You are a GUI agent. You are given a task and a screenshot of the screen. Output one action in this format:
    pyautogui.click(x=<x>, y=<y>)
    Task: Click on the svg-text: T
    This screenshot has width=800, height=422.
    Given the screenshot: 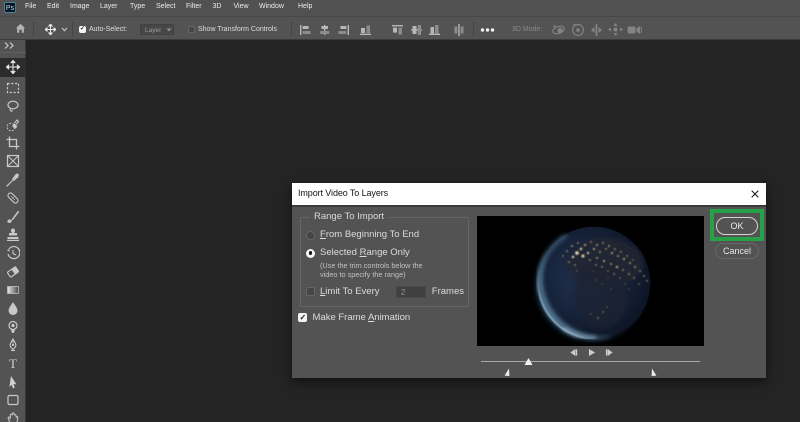 What is the action you would take?
    pyautogui.click(x=13, y=363)
    